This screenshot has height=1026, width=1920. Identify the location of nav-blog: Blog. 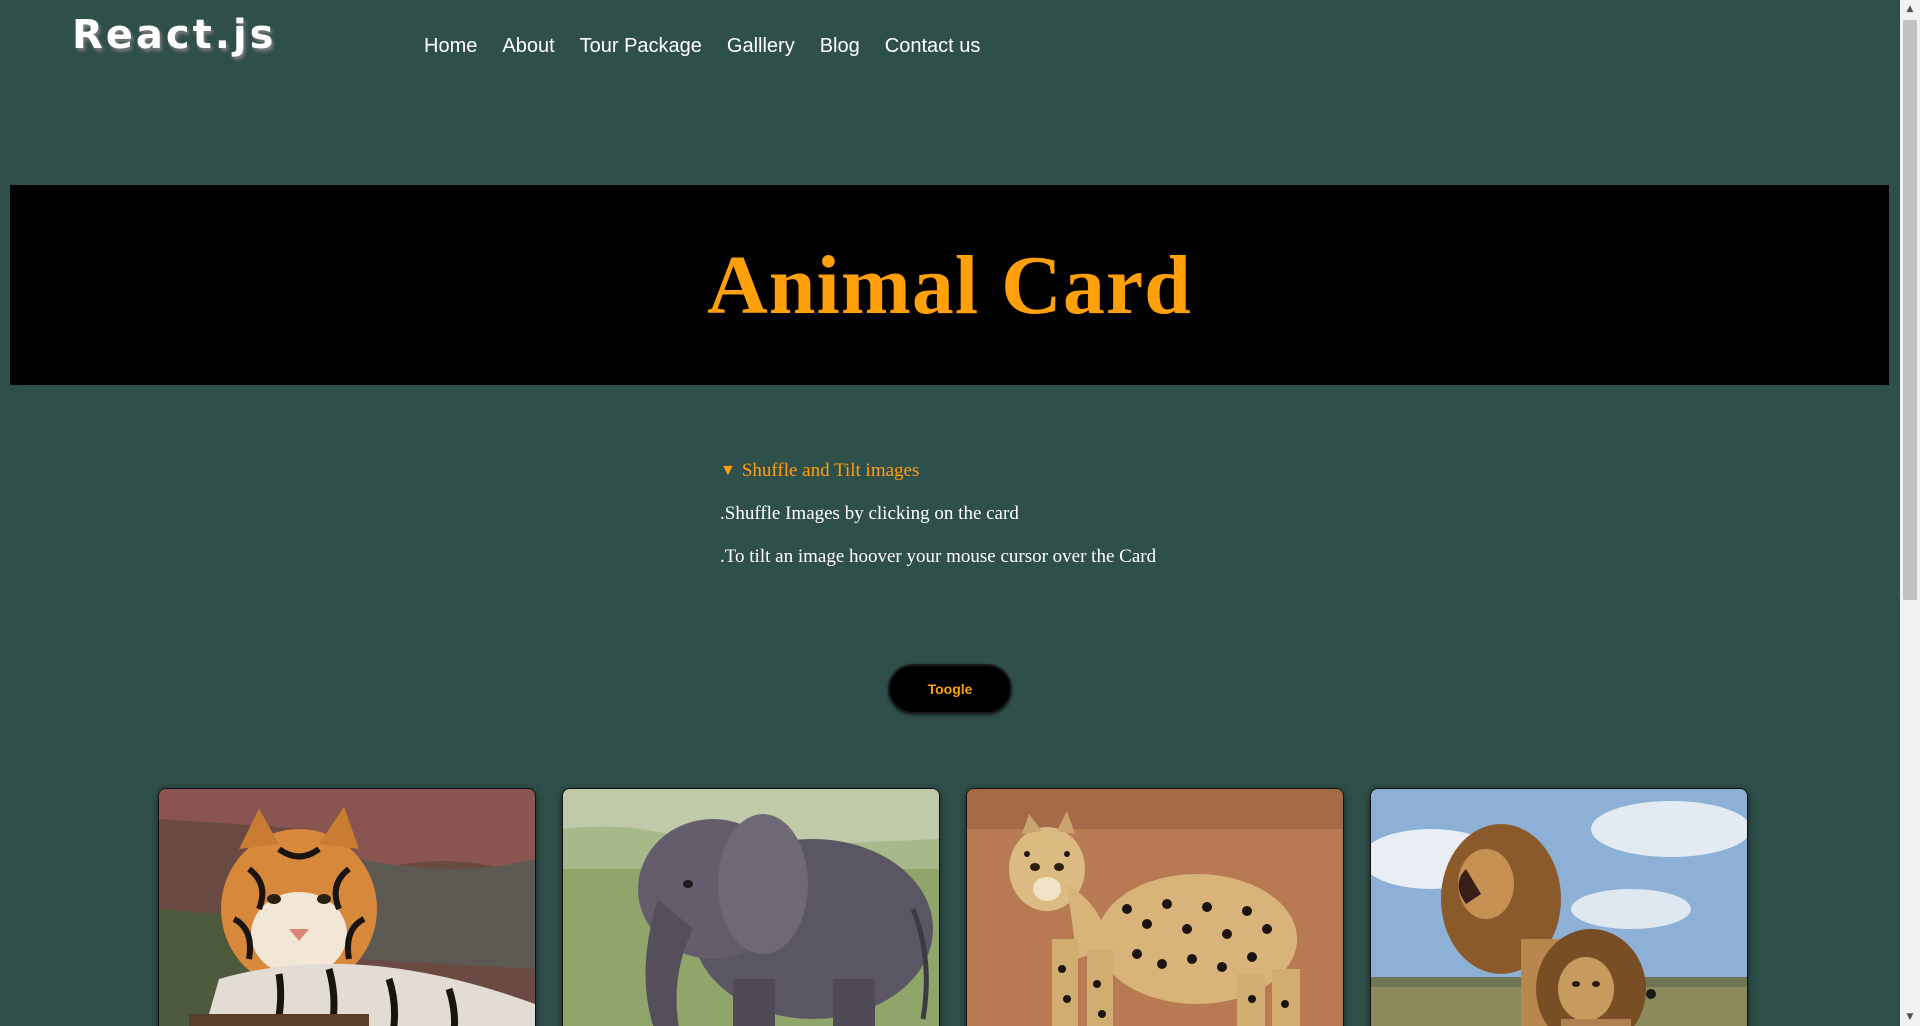
(840, 46).